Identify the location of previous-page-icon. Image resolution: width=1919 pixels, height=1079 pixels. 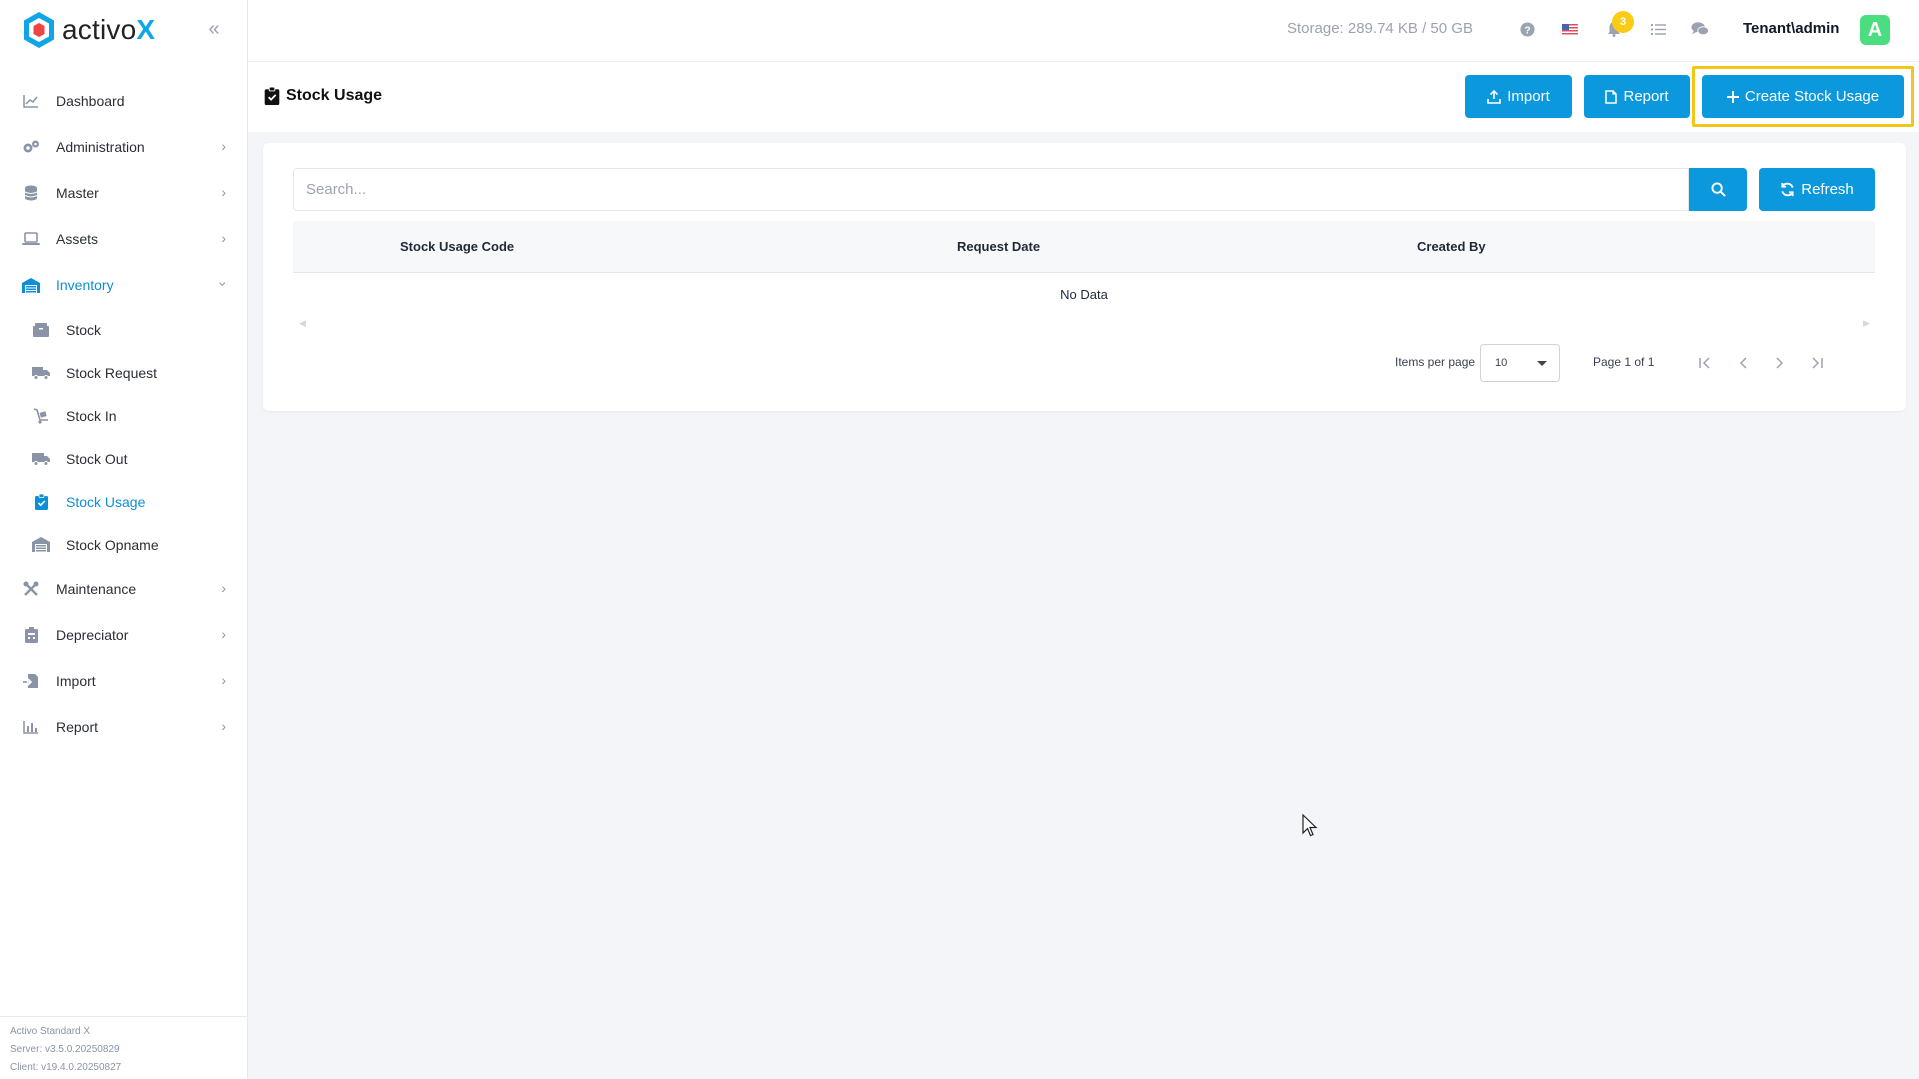
(1743, 363).